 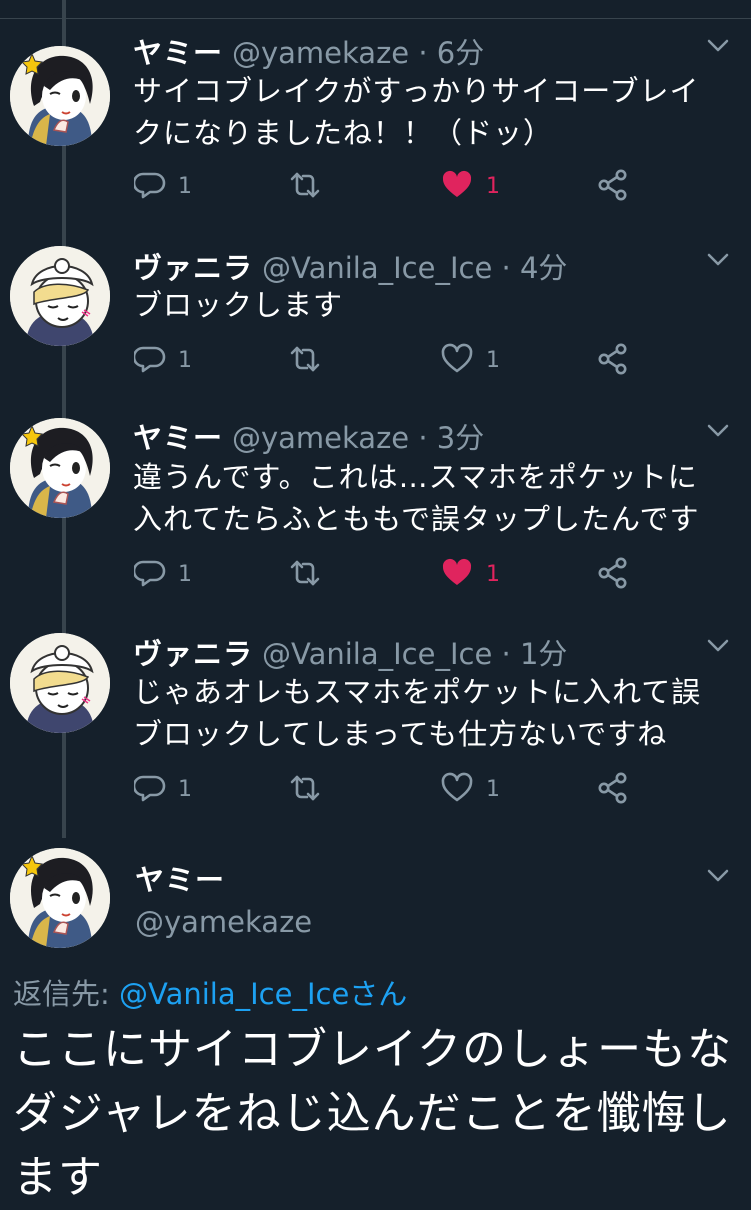 What do you see at coordinates (238, 305) in the screenshot?
I see `tweet-text: ブロックします` at bounding box center [238, 305].